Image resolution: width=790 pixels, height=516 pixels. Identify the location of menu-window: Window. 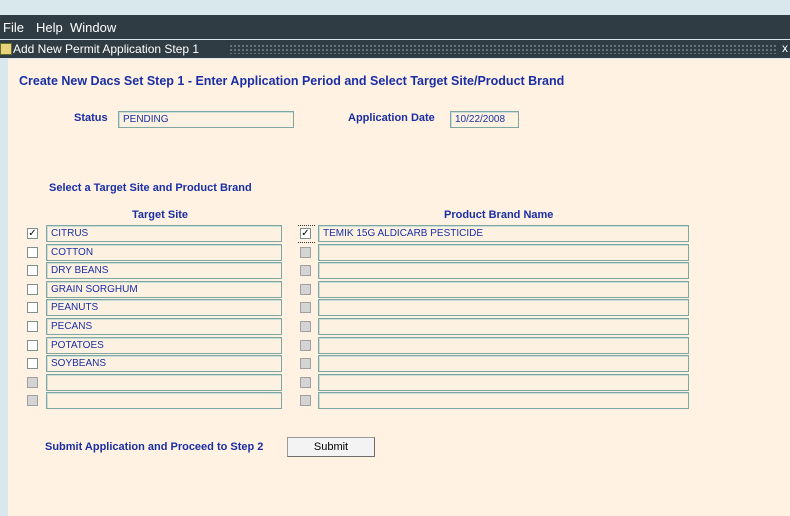
(93, 27).